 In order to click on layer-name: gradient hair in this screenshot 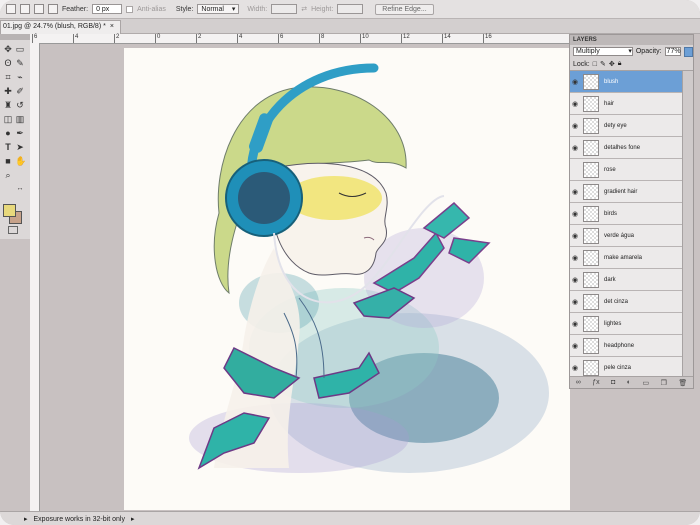, I will do `click(621, 191)`.